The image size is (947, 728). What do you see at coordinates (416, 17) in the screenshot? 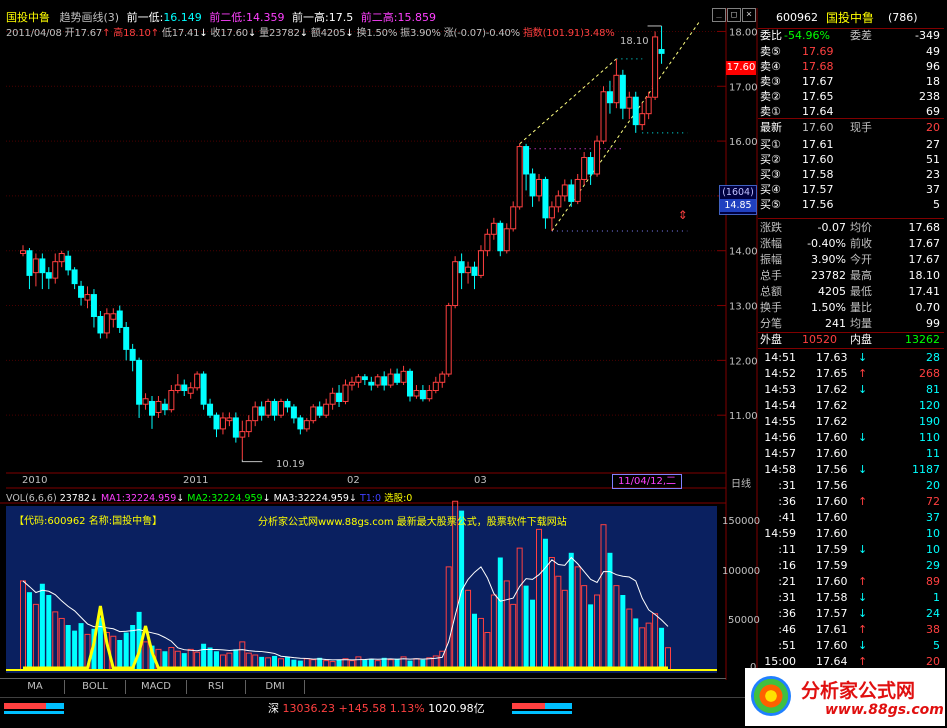
I see `prev-high2-value: 15.859` at bounding box center [416, 17].